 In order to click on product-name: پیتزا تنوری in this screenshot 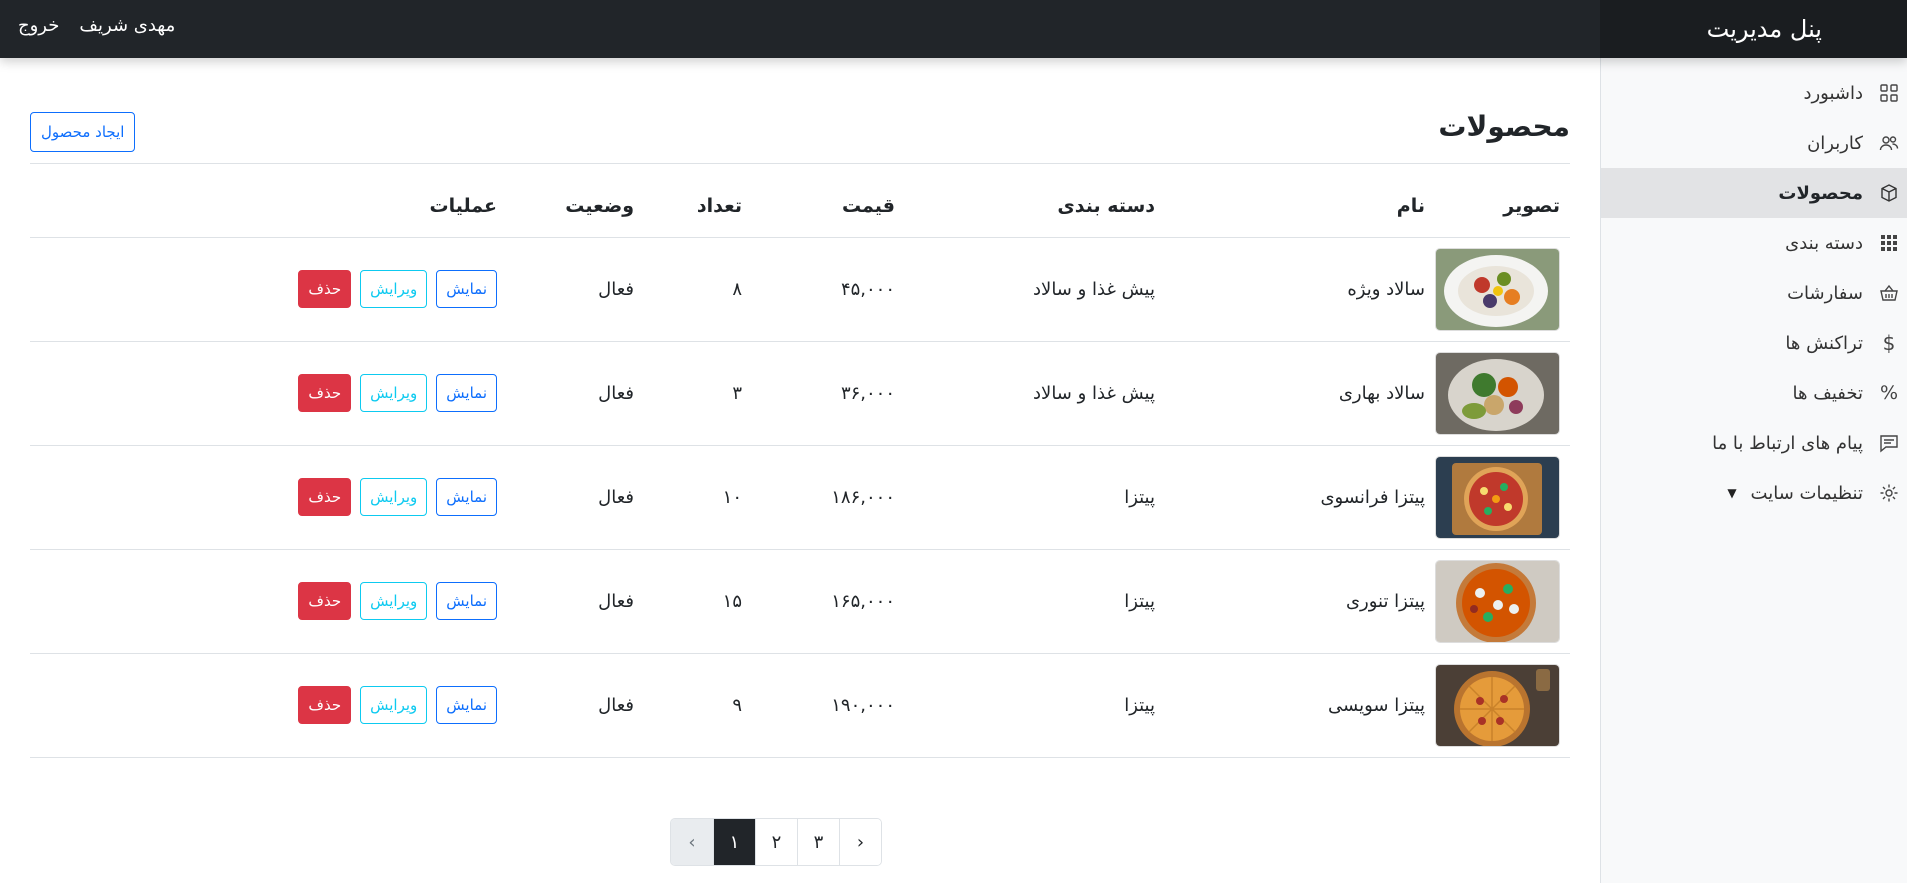, I will do `click(1300, 601)`.